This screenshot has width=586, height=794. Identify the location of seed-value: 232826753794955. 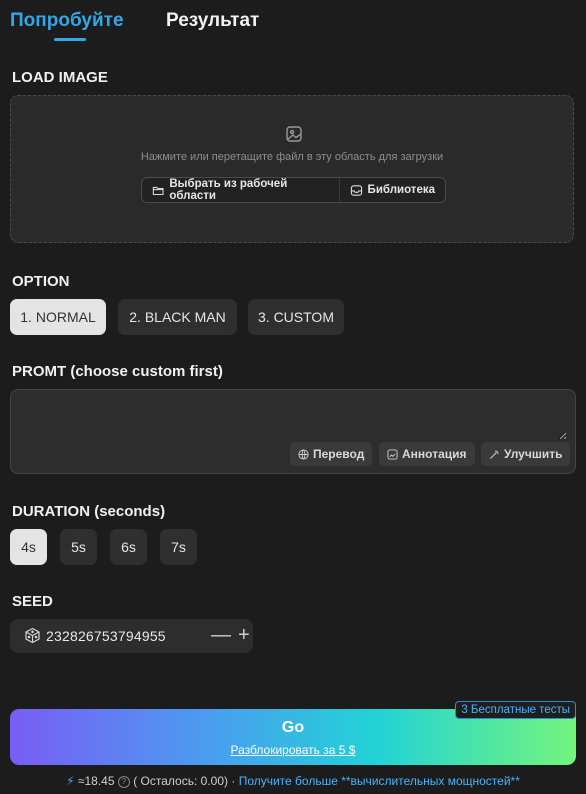
(106, 636).